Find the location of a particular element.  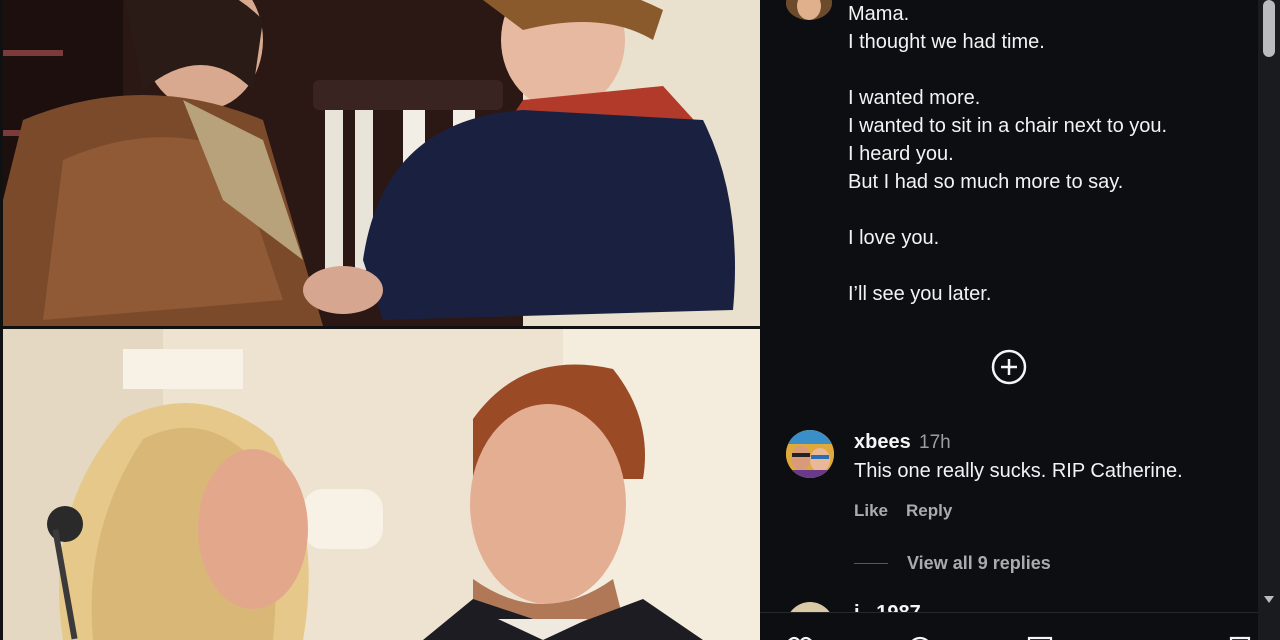

comment-username: j...1987 is located at coordinates (887, 607).